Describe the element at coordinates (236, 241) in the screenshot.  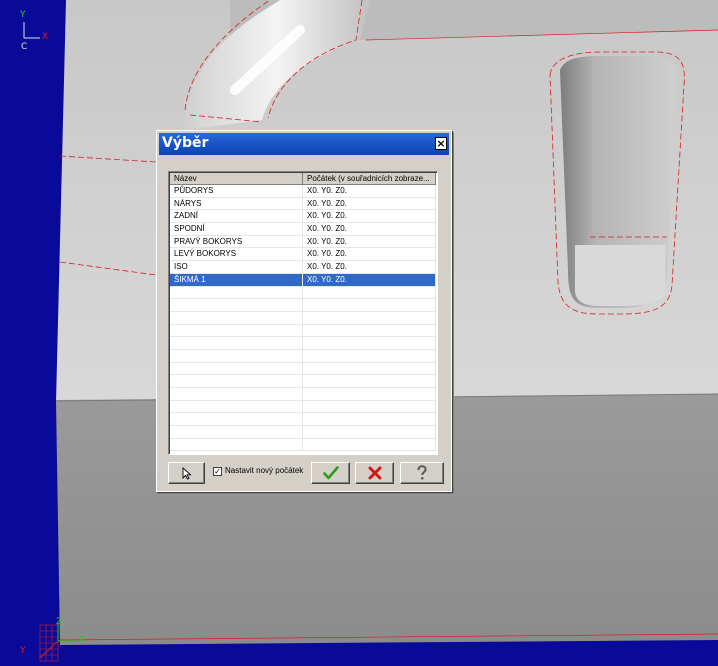
I see `list-item-name: PRAVÝ BOKORYS` at that location.